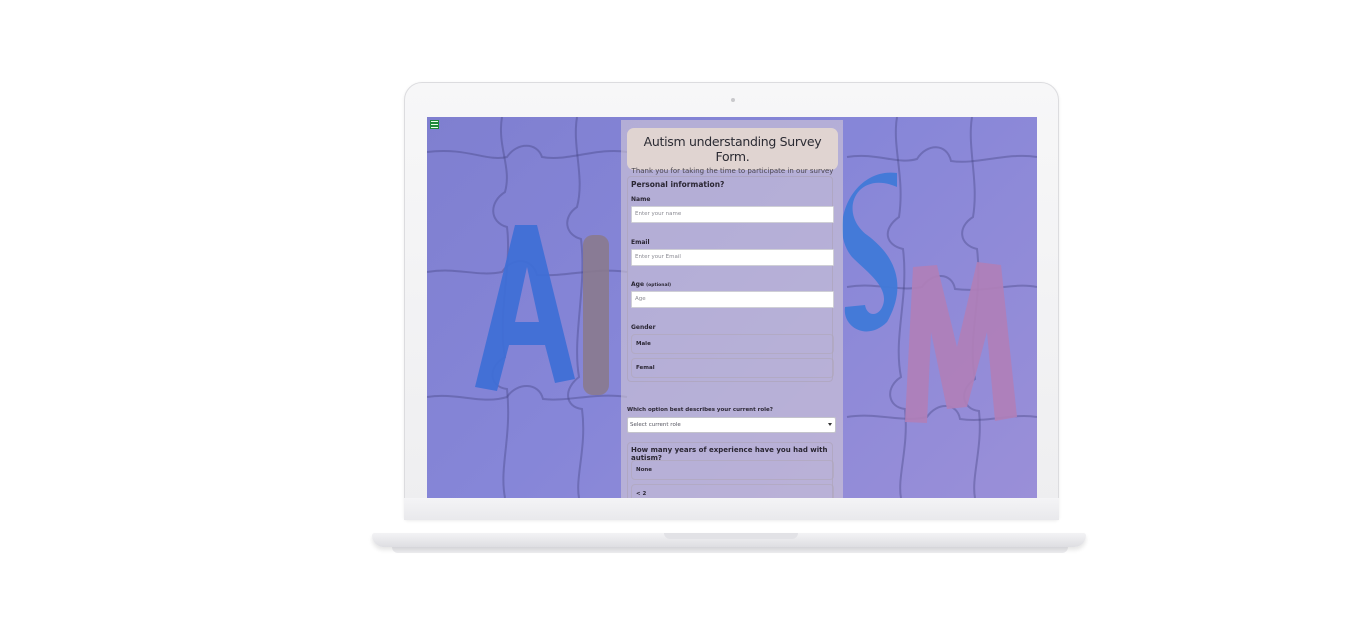  Describe the element at coordinates (733, 100) in the screenshot. I see `camera-dot` at that location.